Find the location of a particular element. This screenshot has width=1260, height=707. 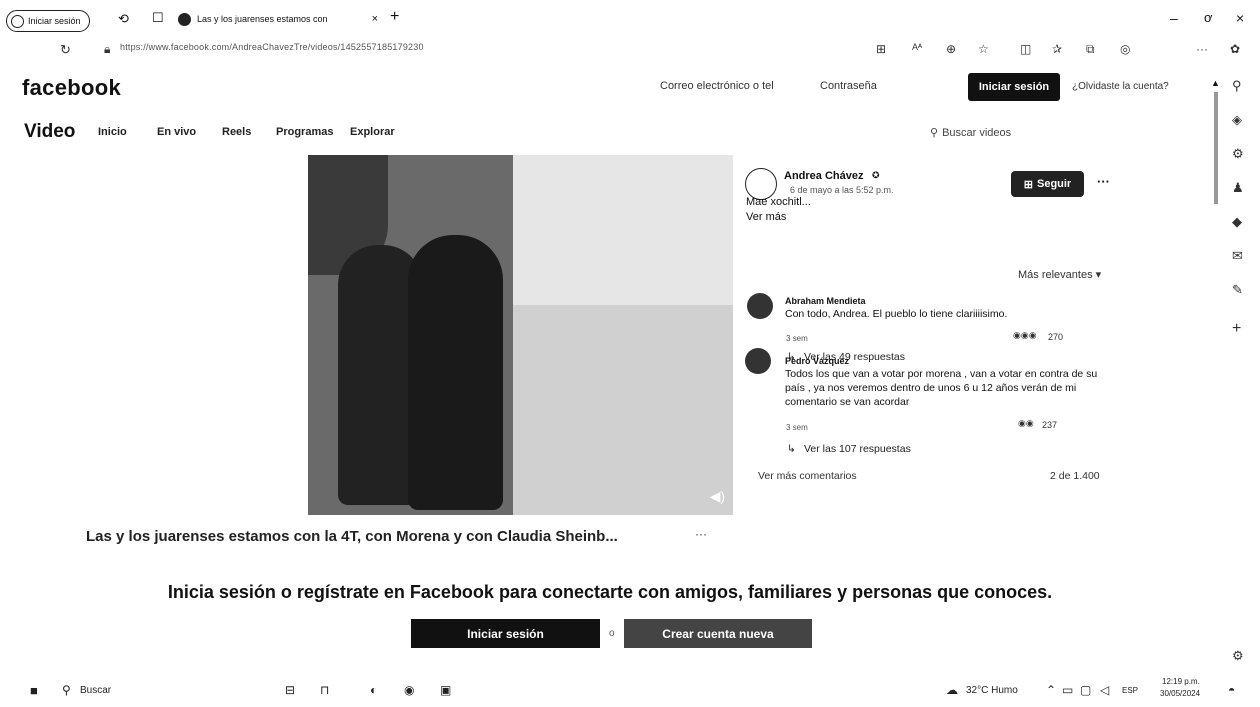

new-tab-button: + is located at coordinates (394, 17).